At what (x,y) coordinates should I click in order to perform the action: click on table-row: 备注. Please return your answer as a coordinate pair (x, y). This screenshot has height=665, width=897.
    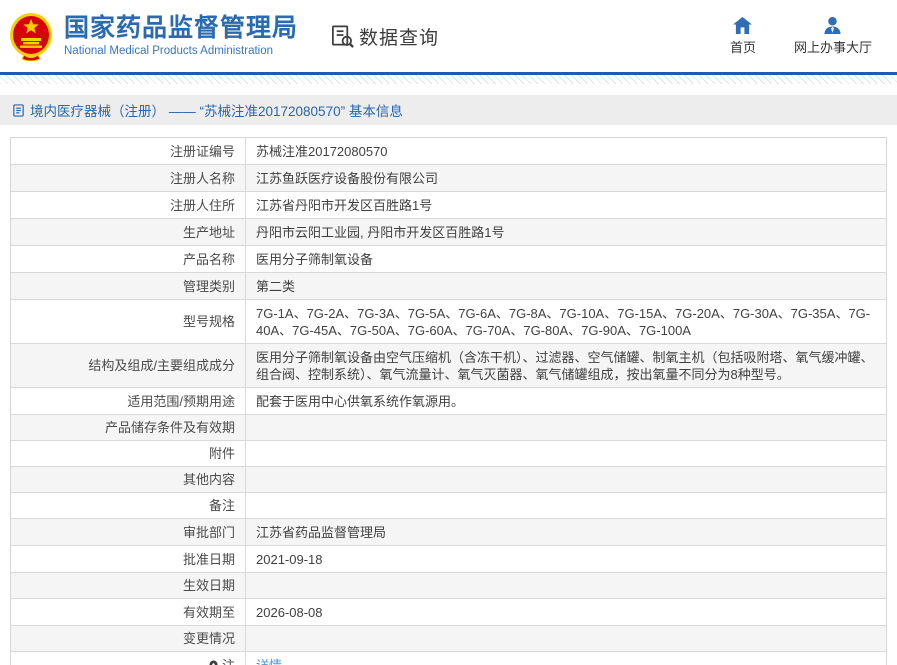
    Looking at the image, I should click on (448, 506).